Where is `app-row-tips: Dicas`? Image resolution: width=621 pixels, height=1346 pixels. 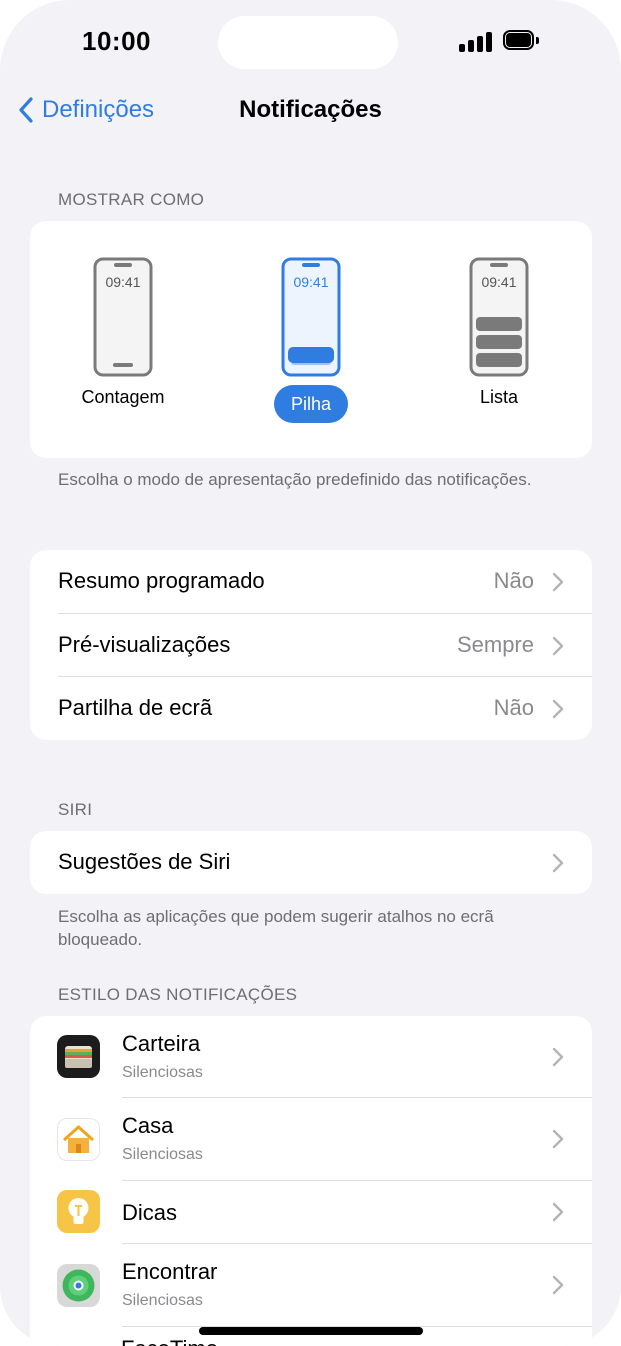
app-row-tips: Dicas is located at coordinates (311, 1212).